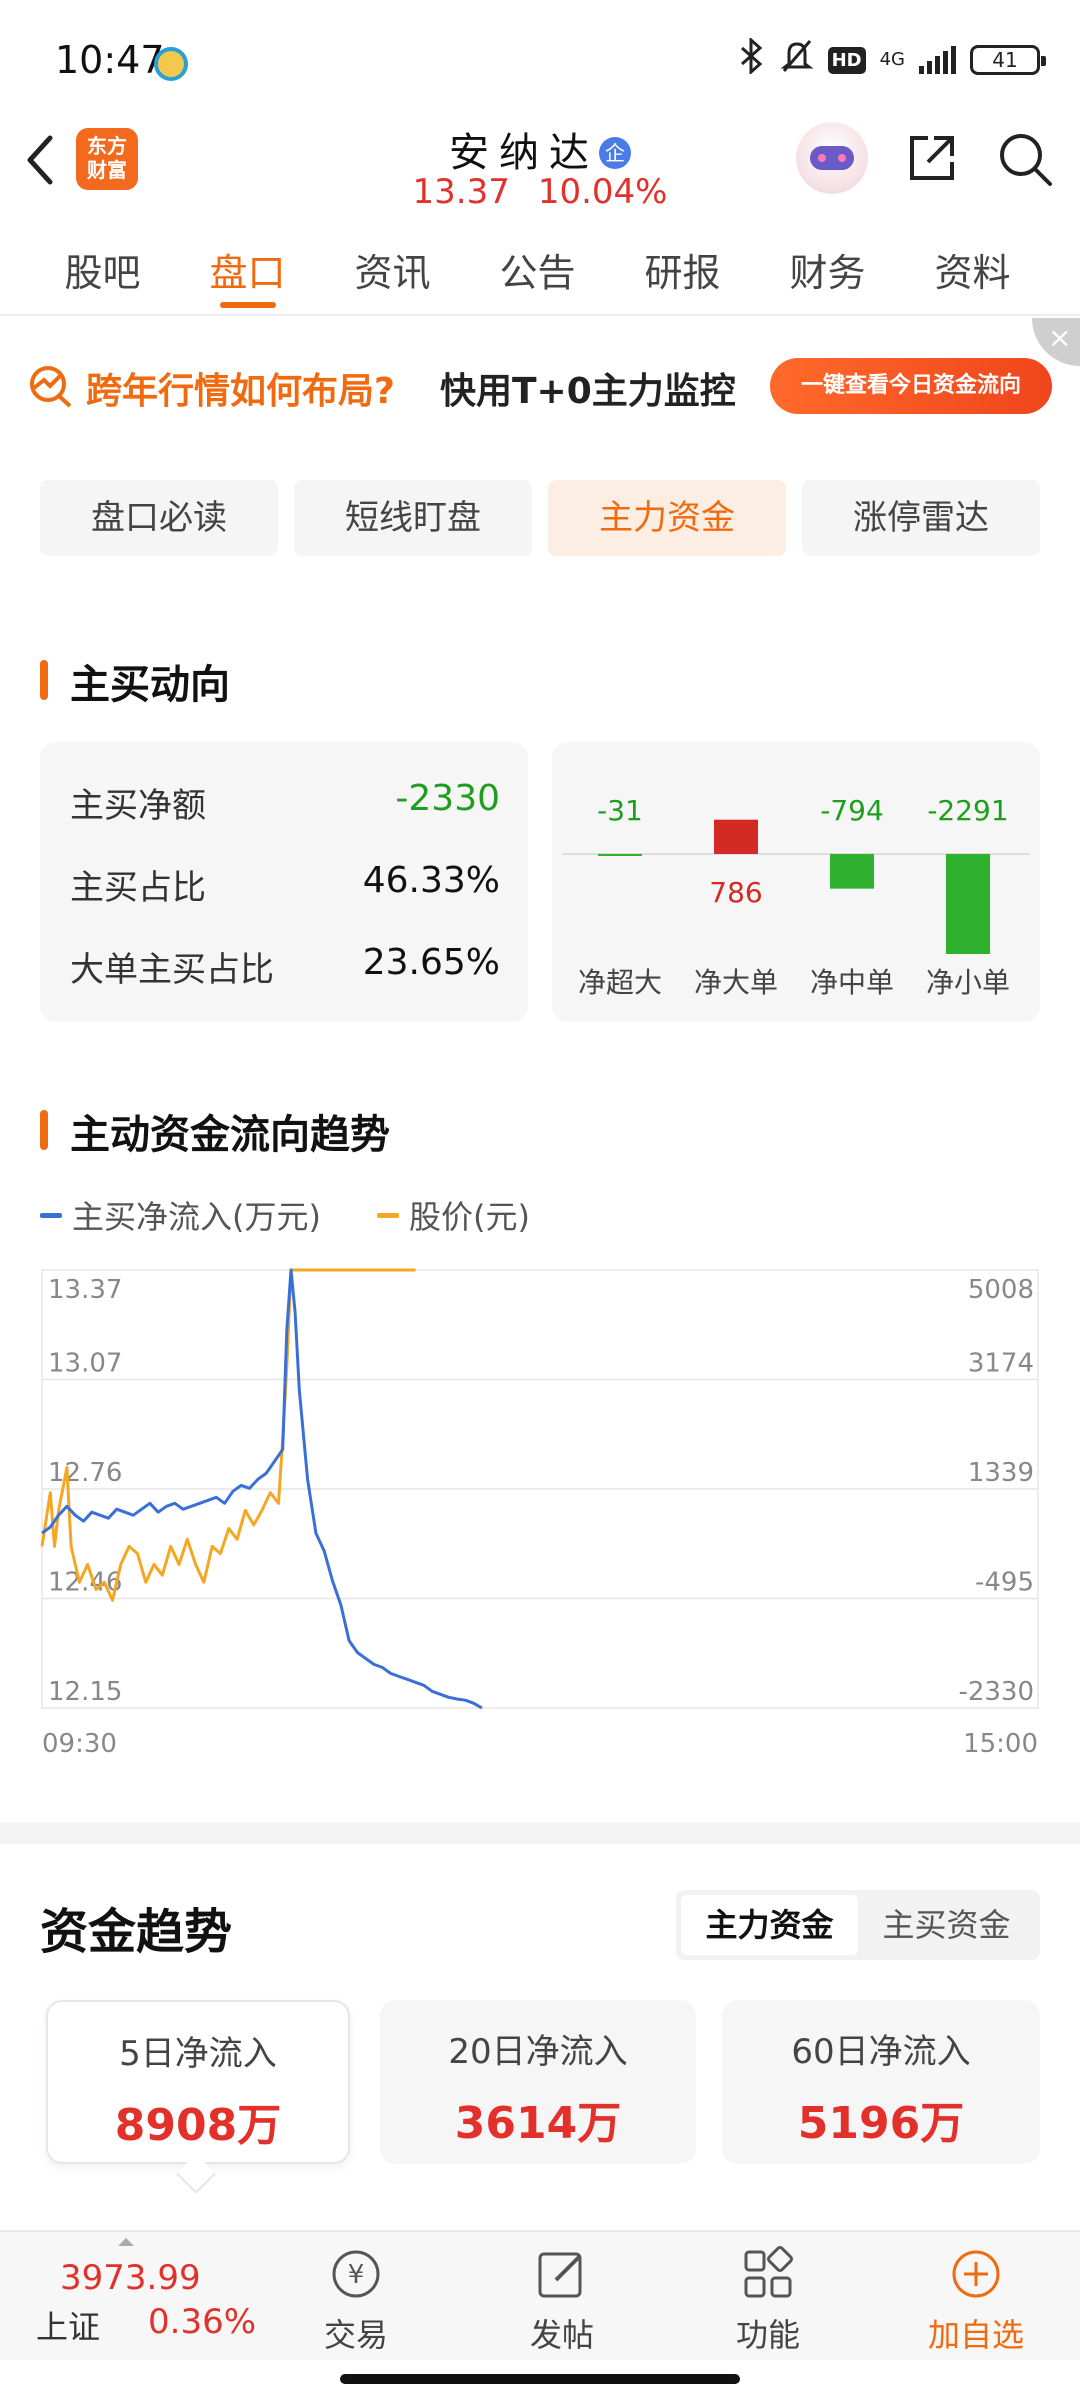 The image size is (1080, 2400). I want to click on app-status-icon, so click(171, 64).